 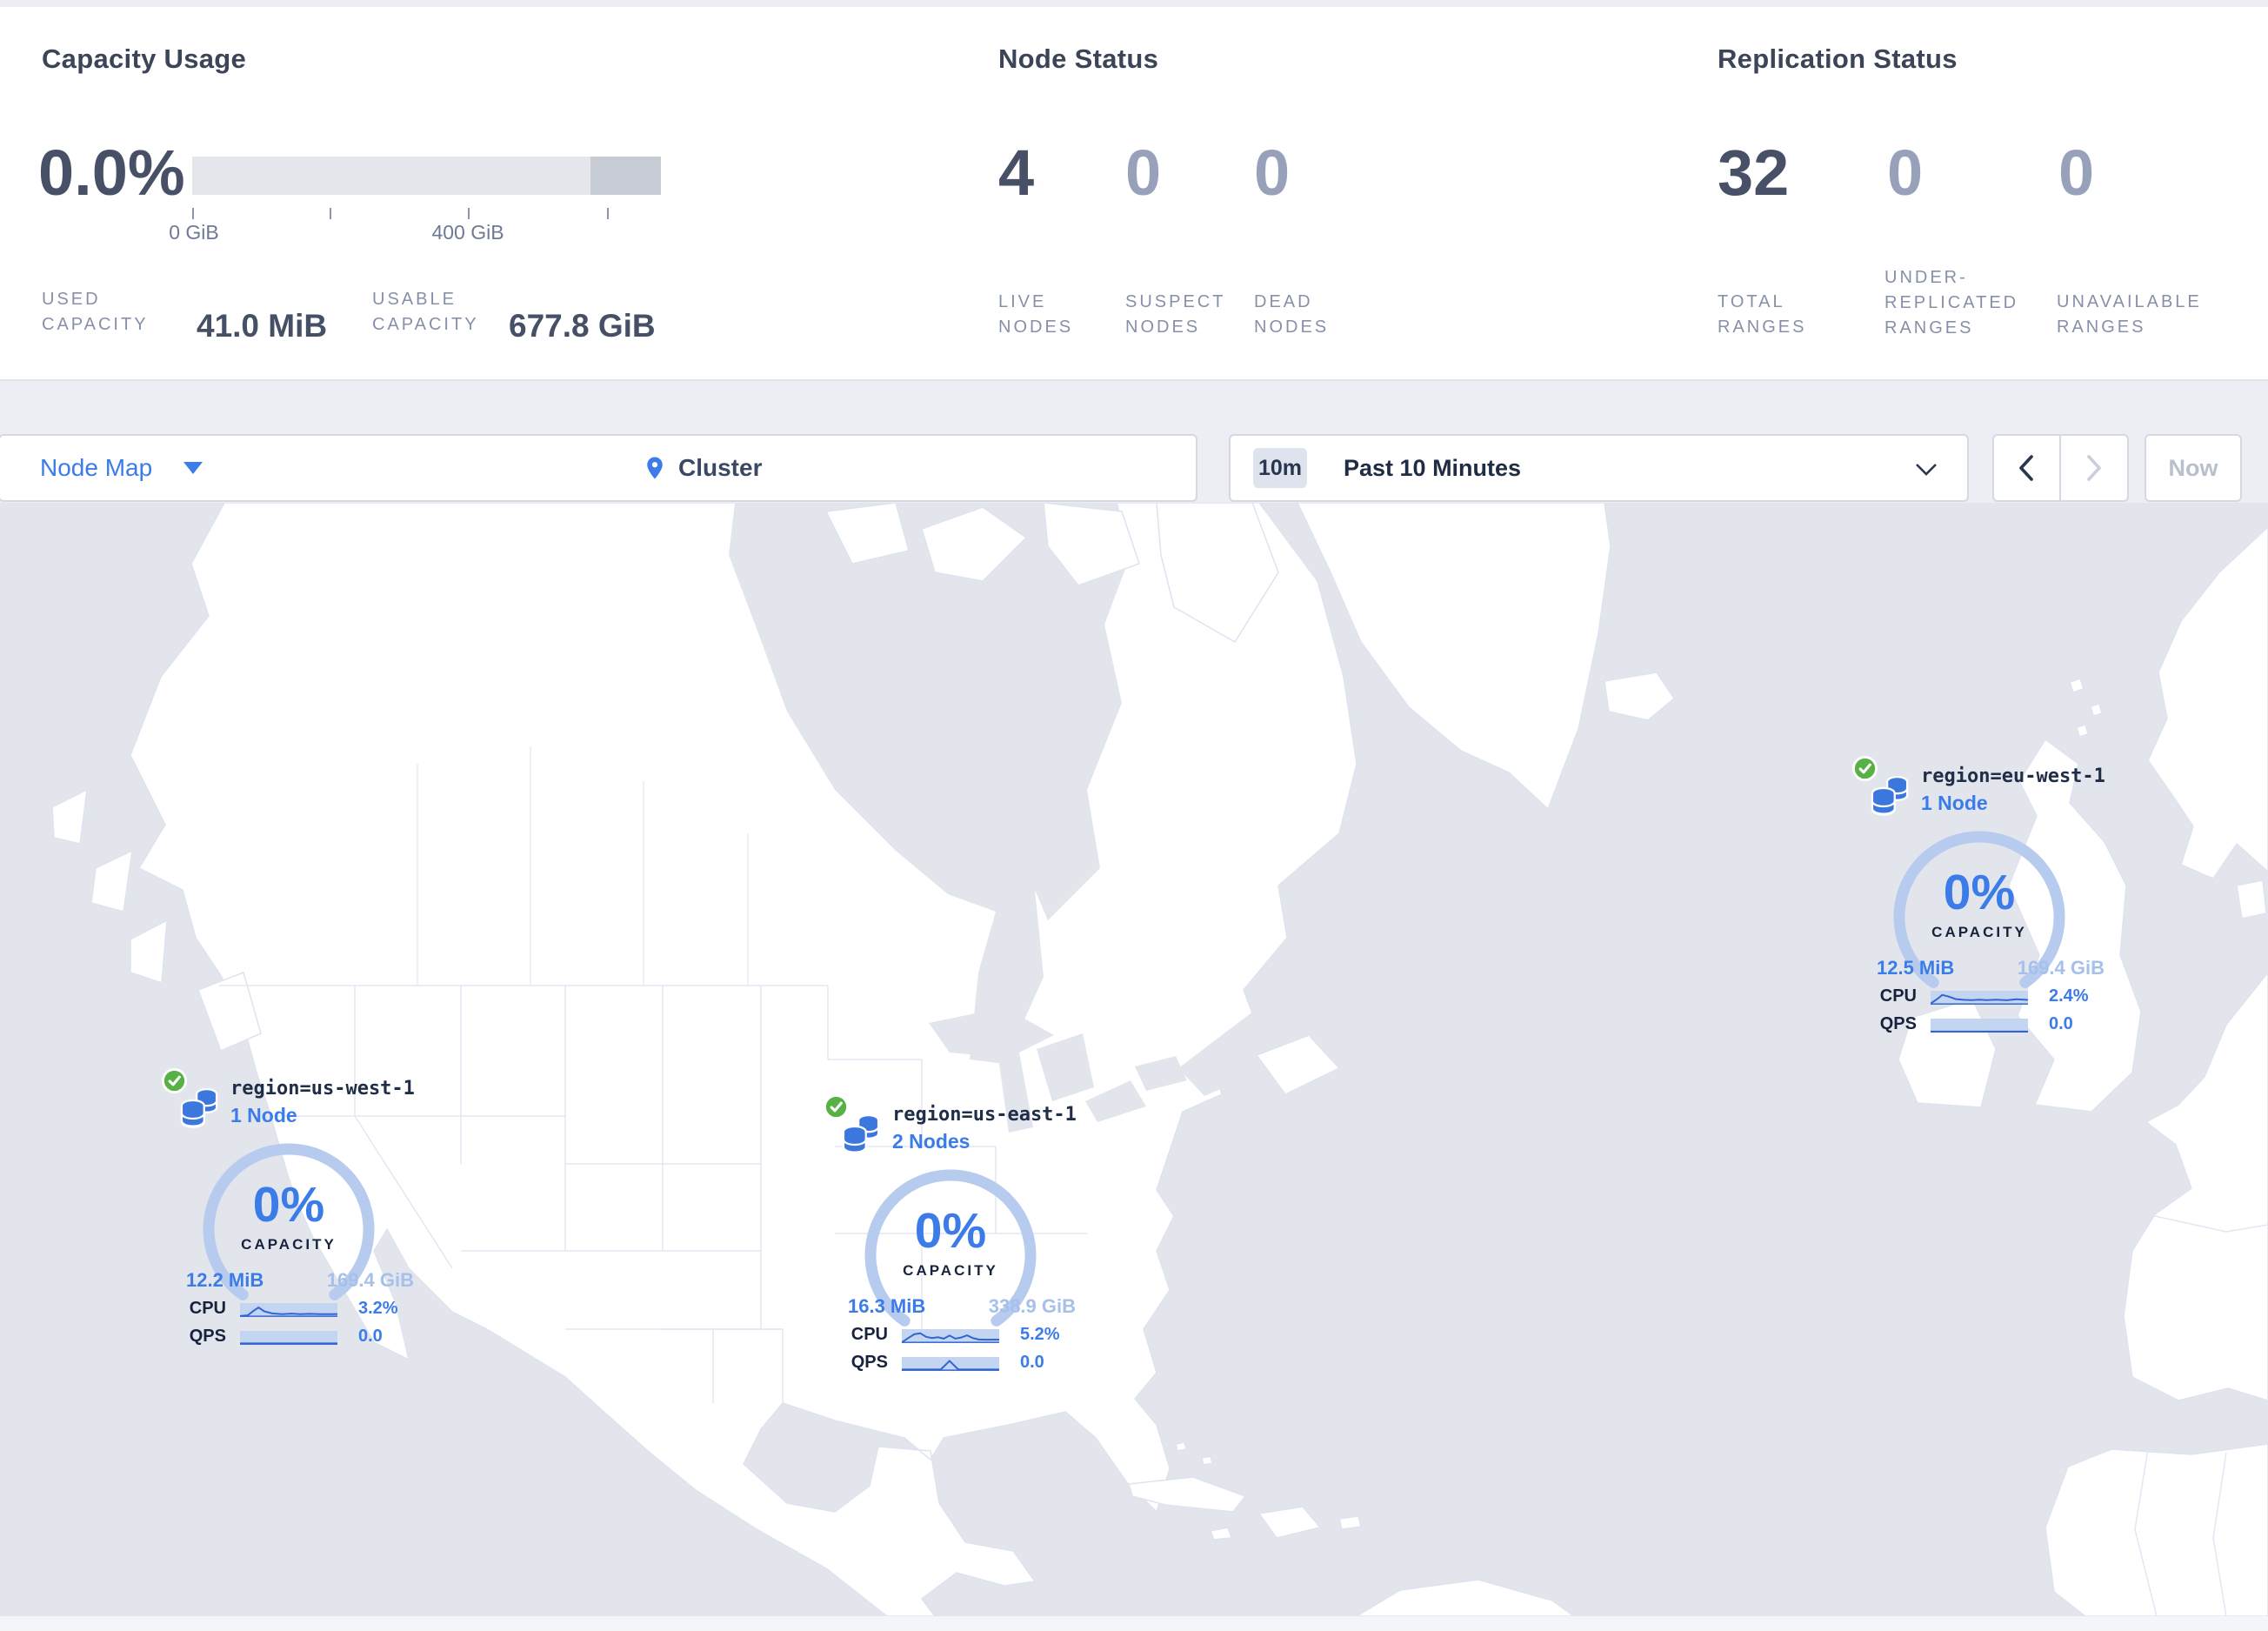 I want to click on under-replicated-ranges-count: 0, so click(x=1905, y=173).